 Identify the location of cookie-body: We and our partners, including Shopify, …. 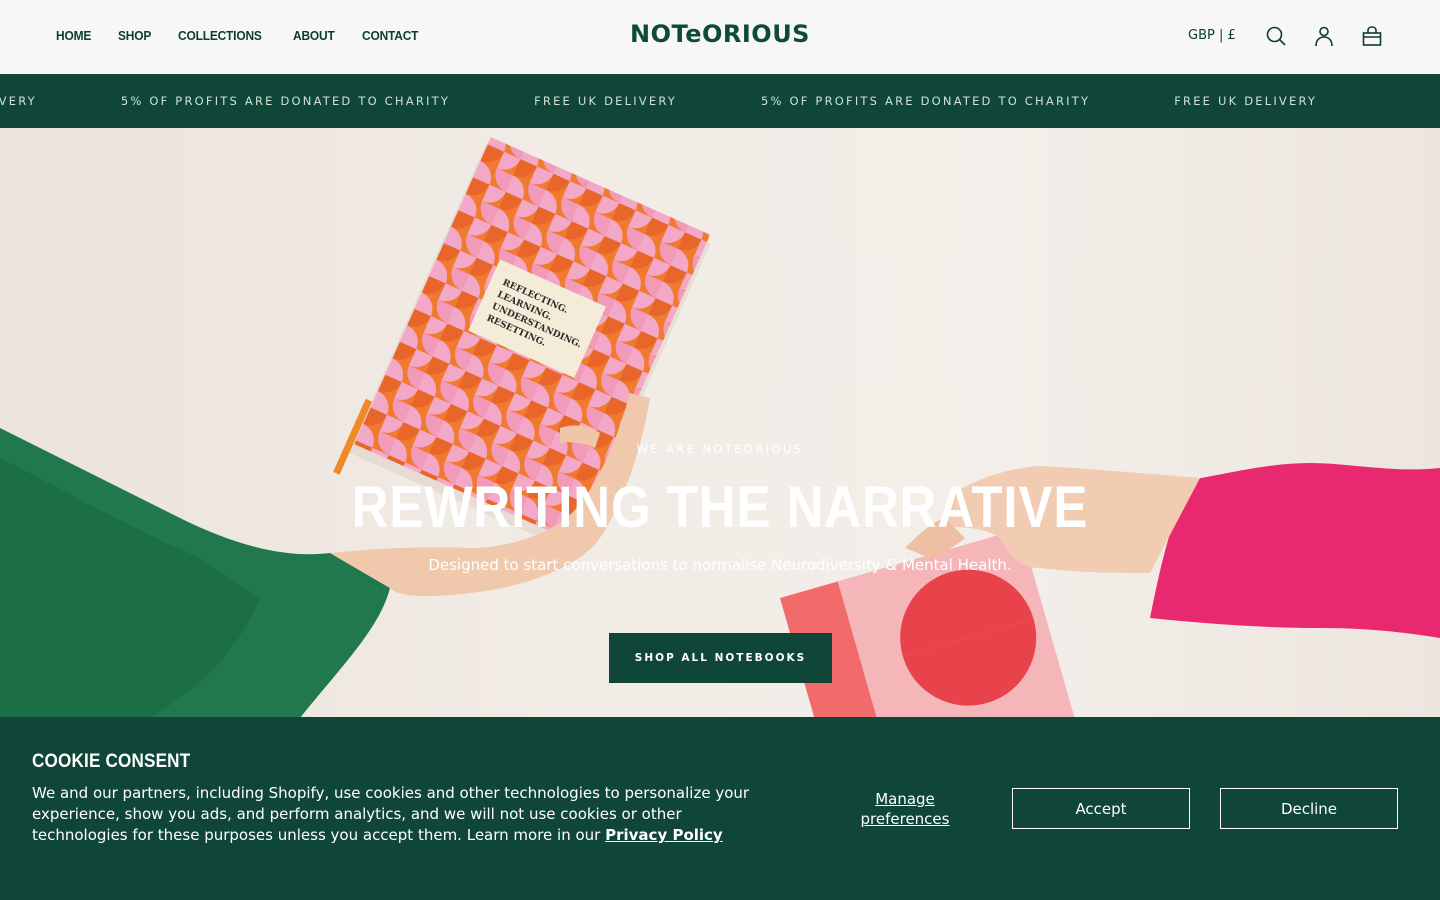
(397, 814).